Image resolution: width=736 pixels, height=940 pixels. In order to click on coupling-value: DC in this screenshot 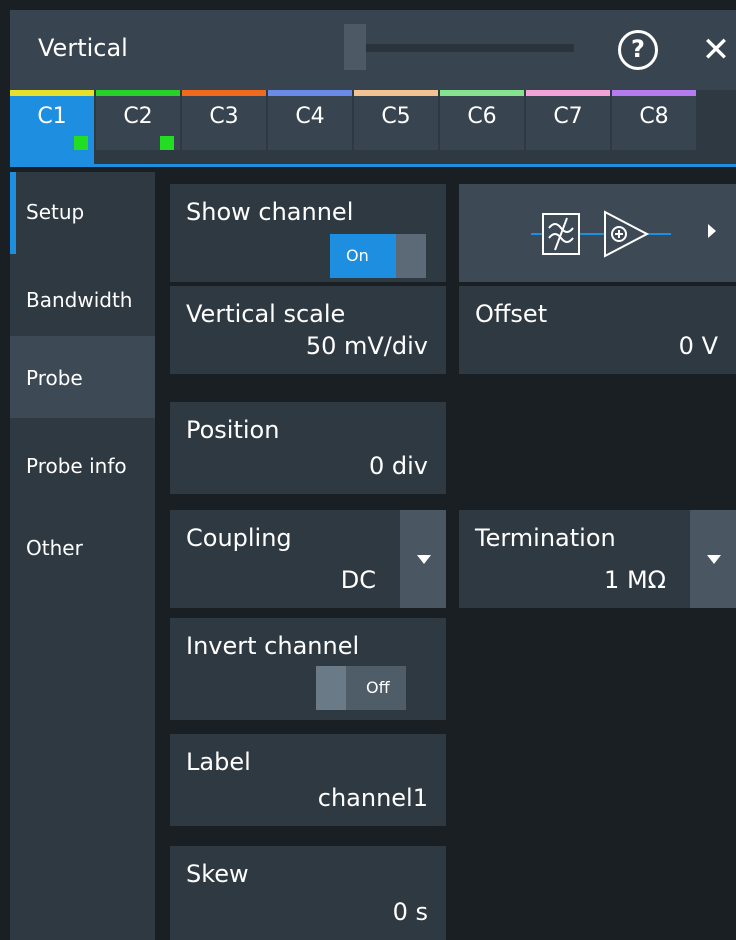, I will do `click(358, 580)`.